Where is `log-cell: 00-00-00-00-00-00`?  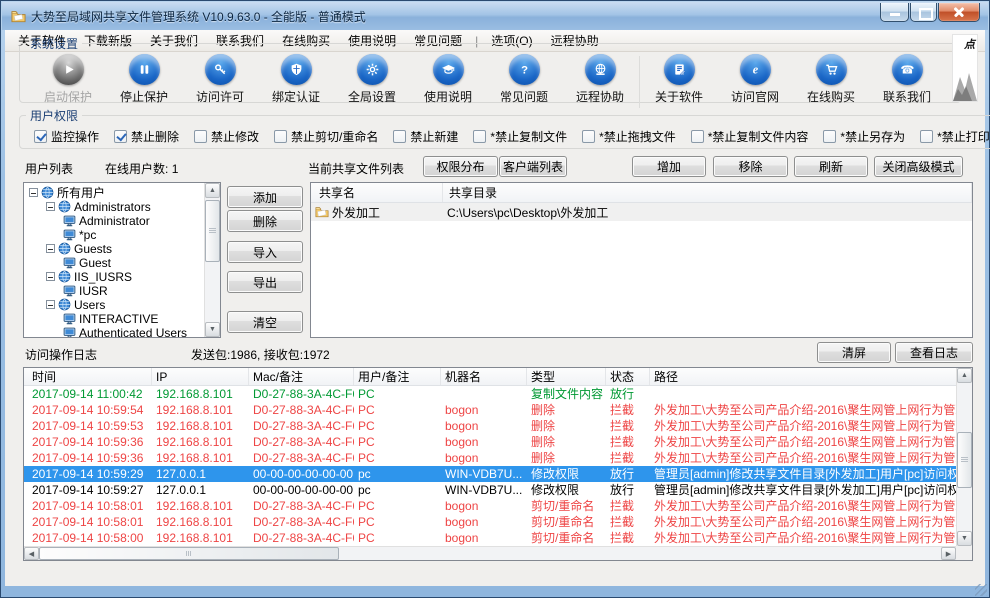
log-cell: 00-00-00-00-00-00 is located at coordinates (303, 490).